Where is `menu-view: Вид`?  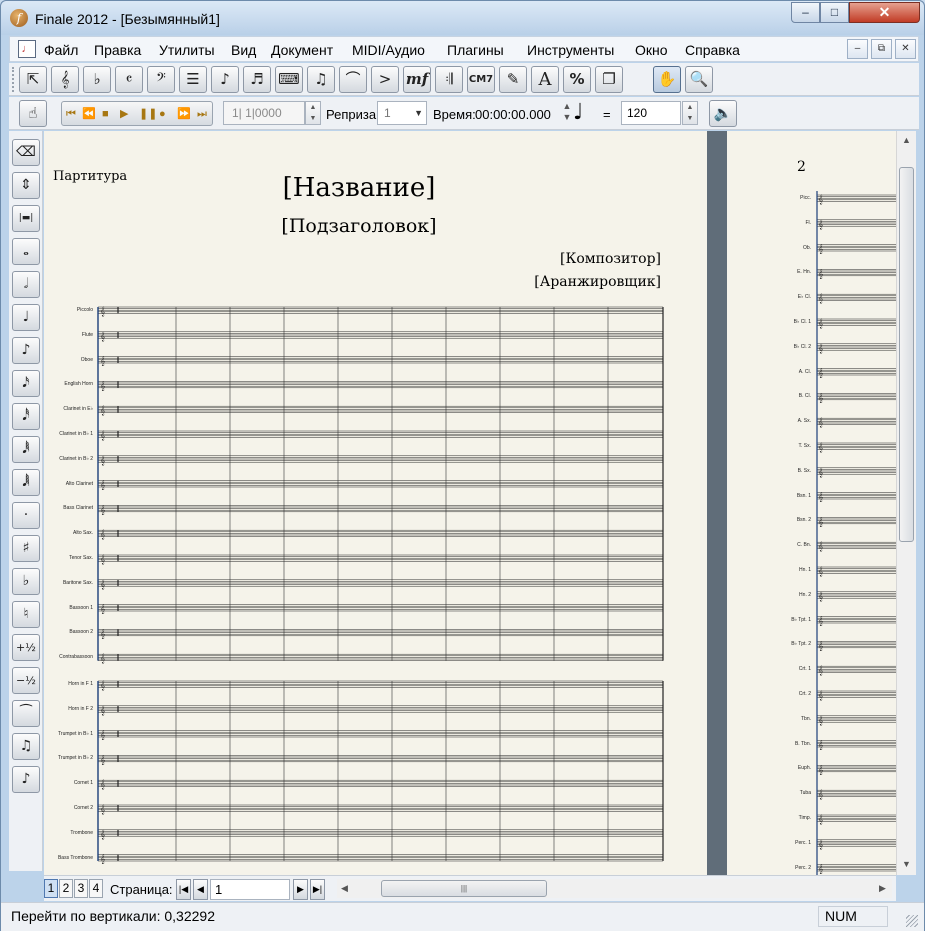 menu-view: Вид is located at coordinates (243, 50).